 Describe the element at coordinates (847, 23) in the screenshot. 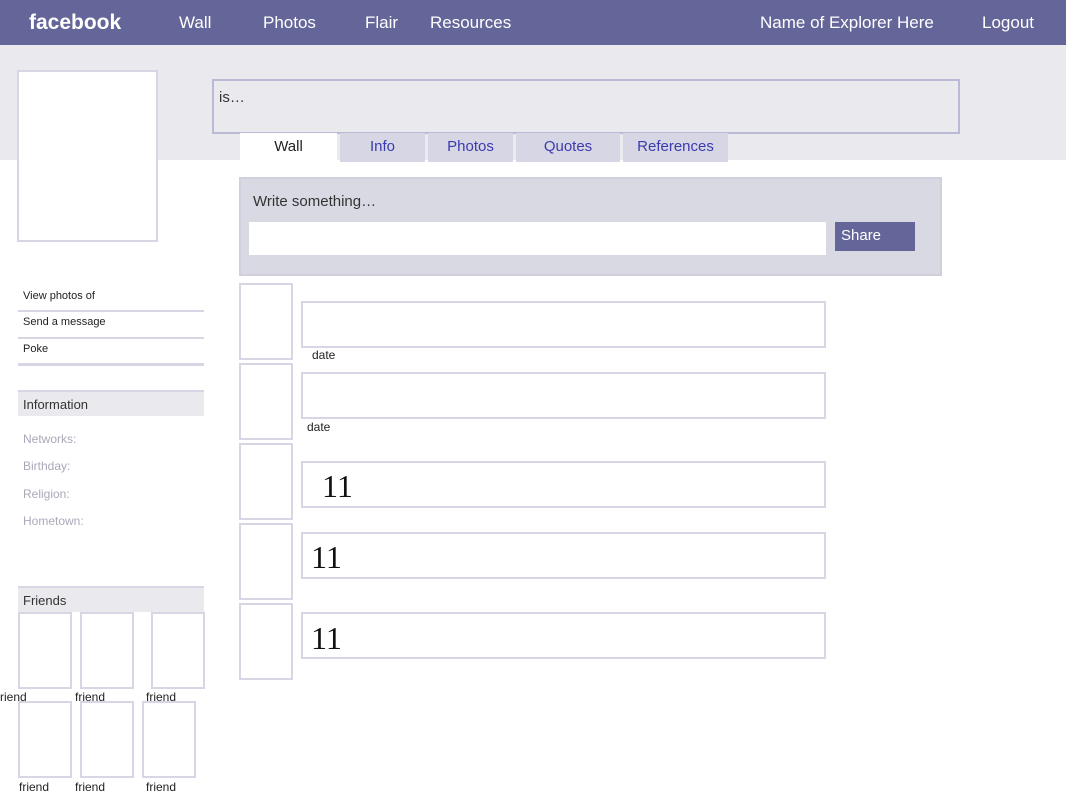

I see `user-name-link: Name of Explorer Here` at that location.